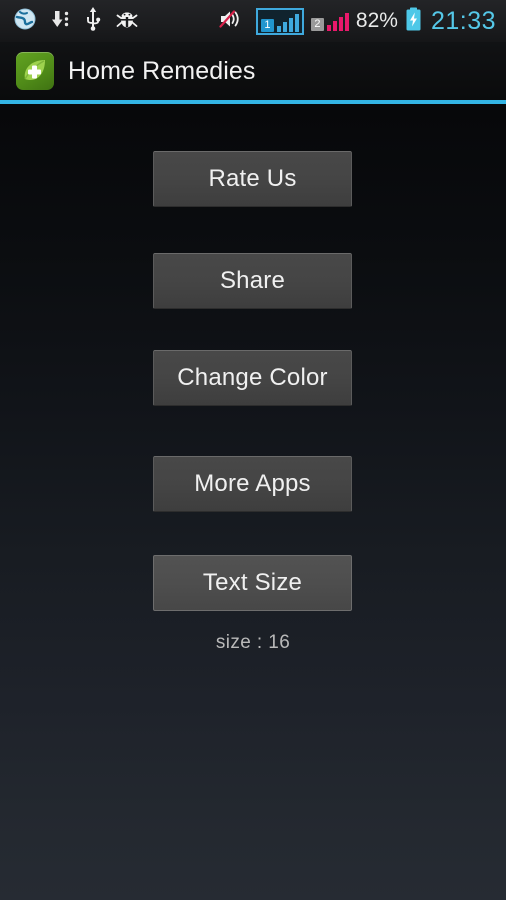 This screenshot has height=900, width=506. I want to click on action-bar: Home Remedies, so click(253, 71).